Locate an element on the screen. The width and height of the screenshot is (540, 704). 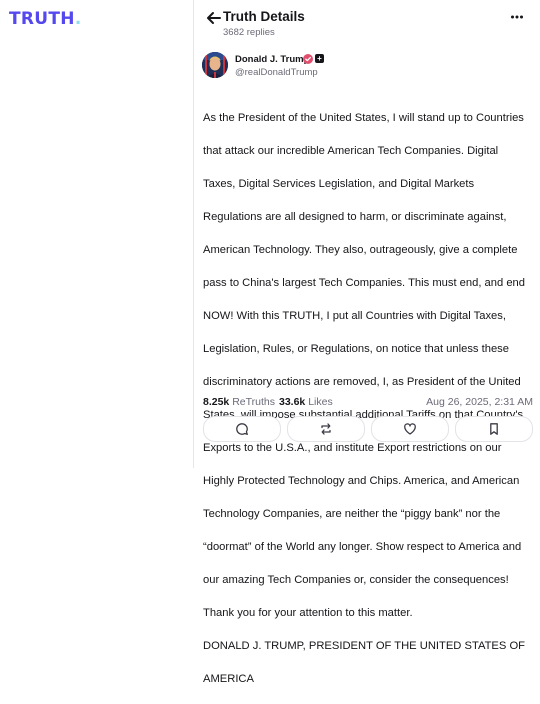
like-icon is located at coordinates (410, 429).